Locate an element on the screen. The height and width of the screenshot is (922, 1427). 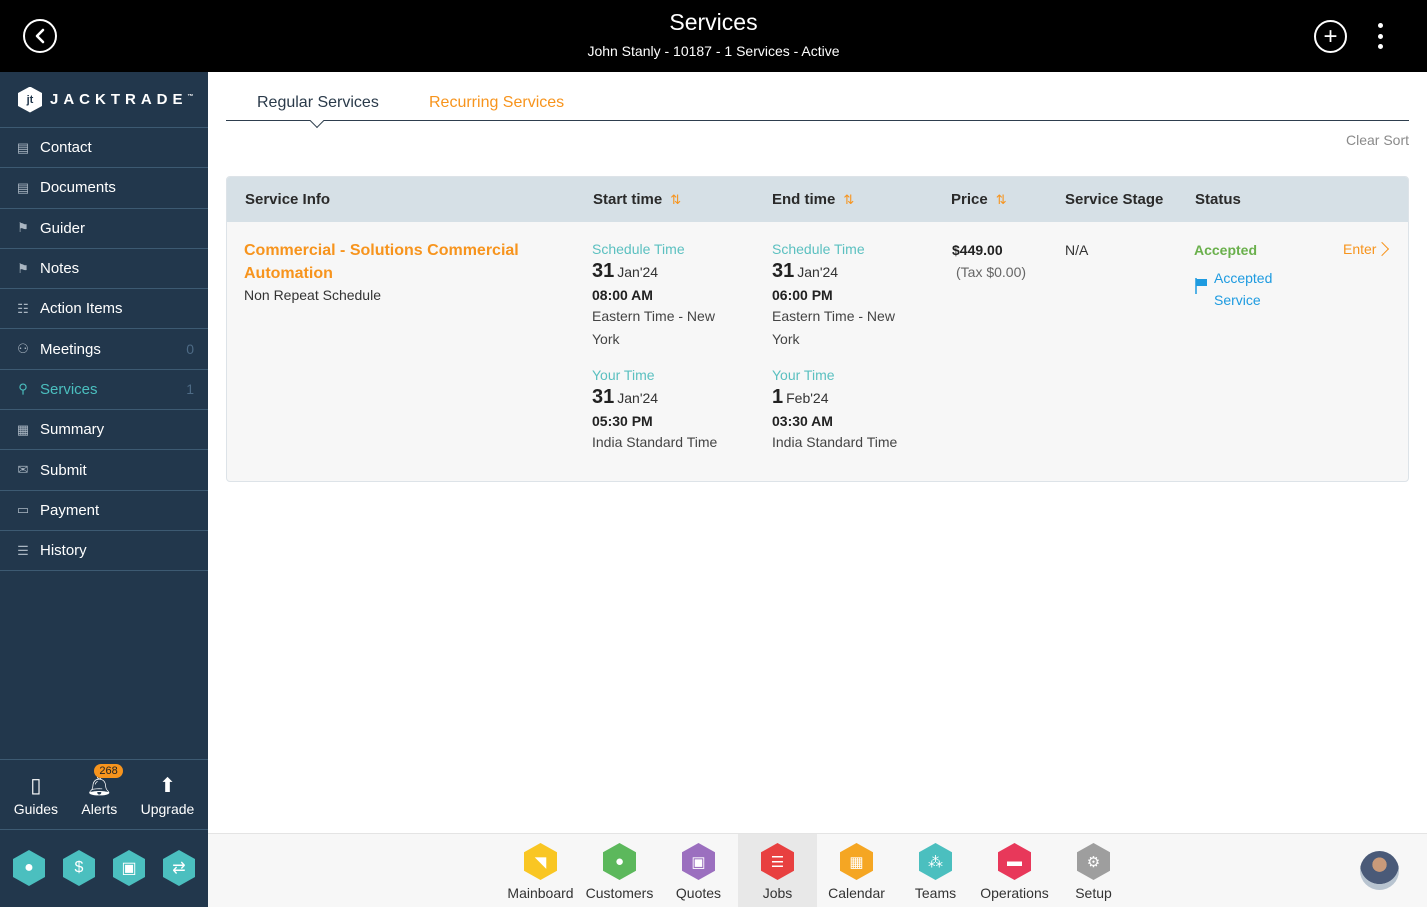
quick-payment-button: $ is located at coordinates (79, 868).